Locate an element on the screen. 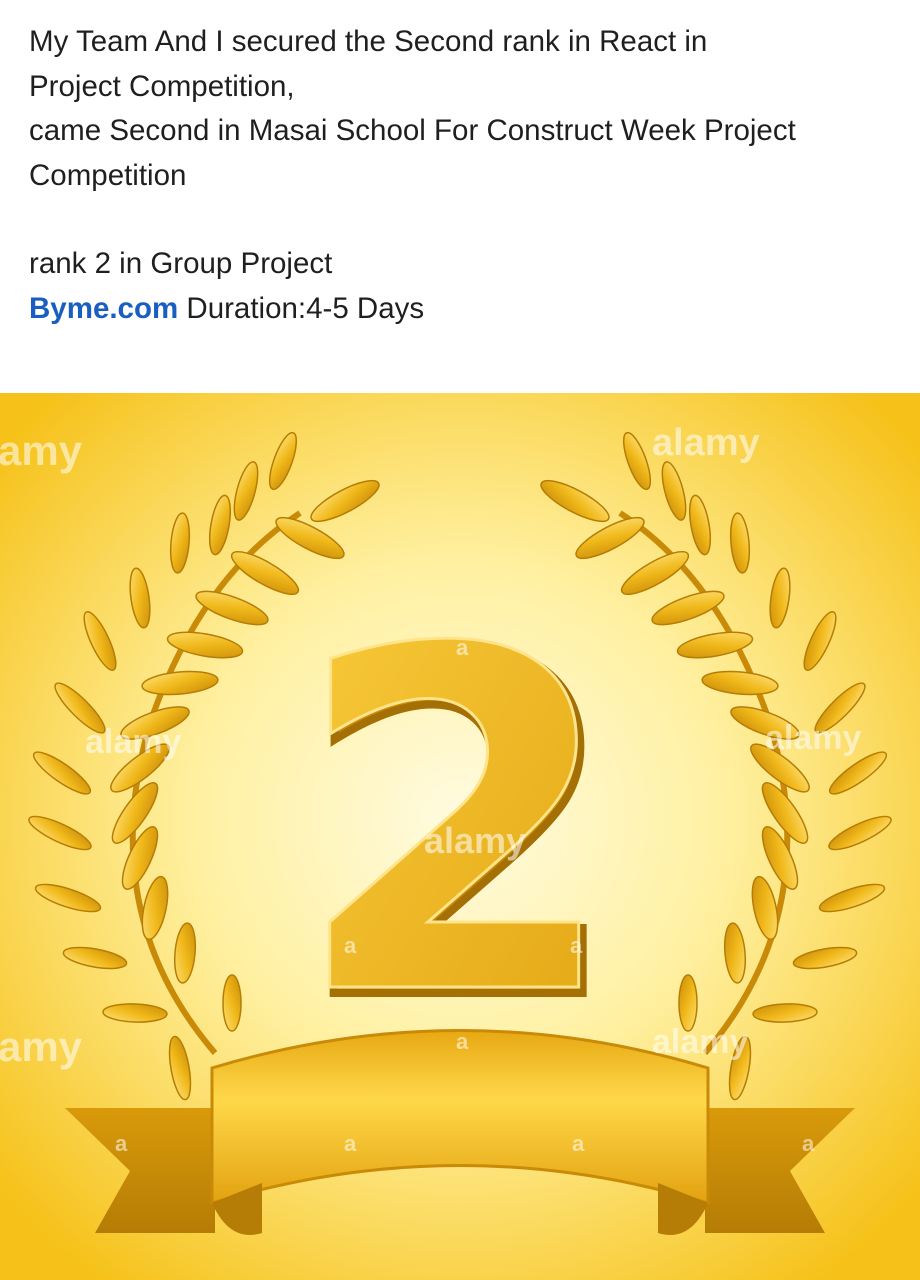 This screenshot has height=1280, width=920. watermark-bottom-left: amy is located at coordinates (41, 1046).